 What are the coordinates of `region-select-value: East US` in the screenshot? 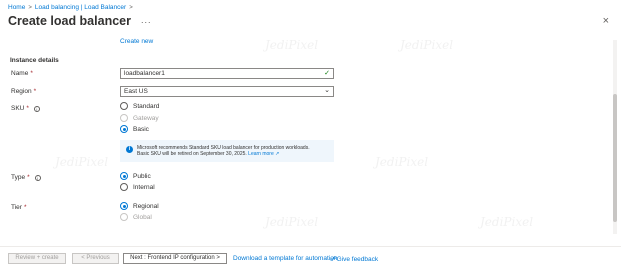 It's located at (136, 91).